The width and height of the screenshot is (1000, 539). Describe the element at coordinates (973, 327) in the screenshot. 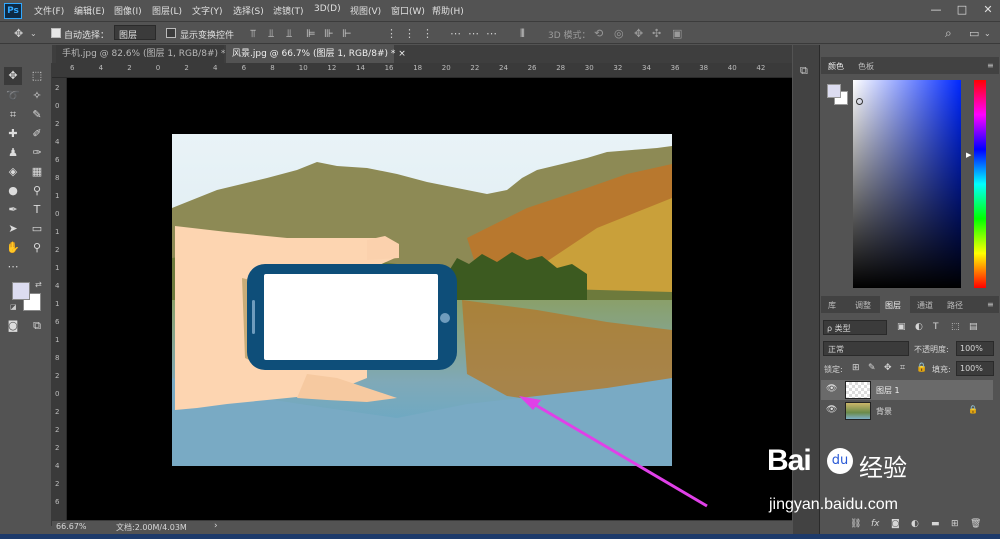

I see `filter-smart-icon: ▤` at that location.